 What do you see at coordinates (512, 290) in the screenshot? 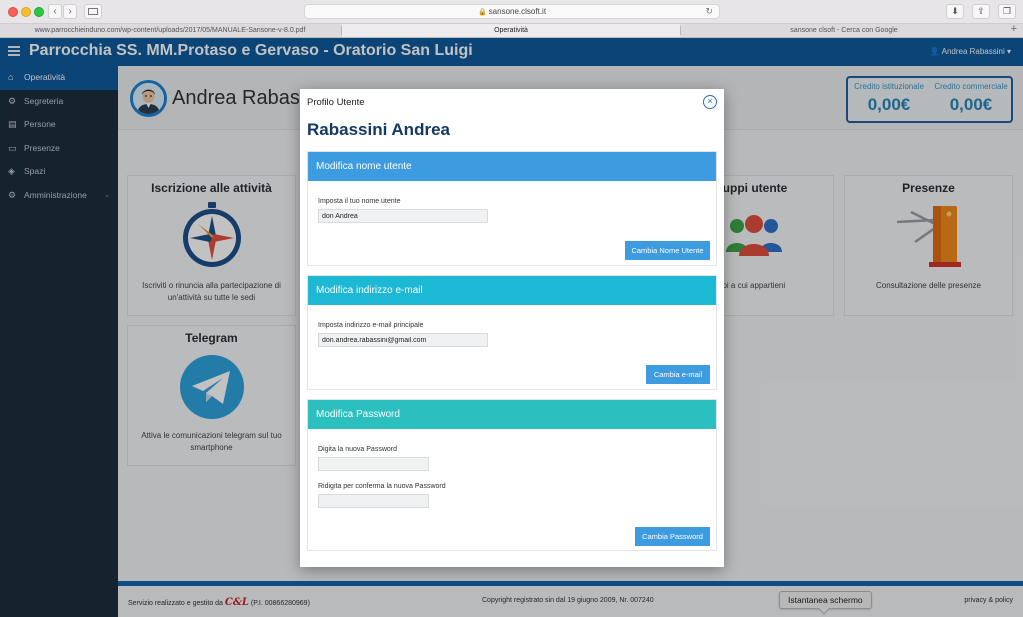
I see `panel-header: Modifica indirizzo e-mail` at bounding box center [512, 290].